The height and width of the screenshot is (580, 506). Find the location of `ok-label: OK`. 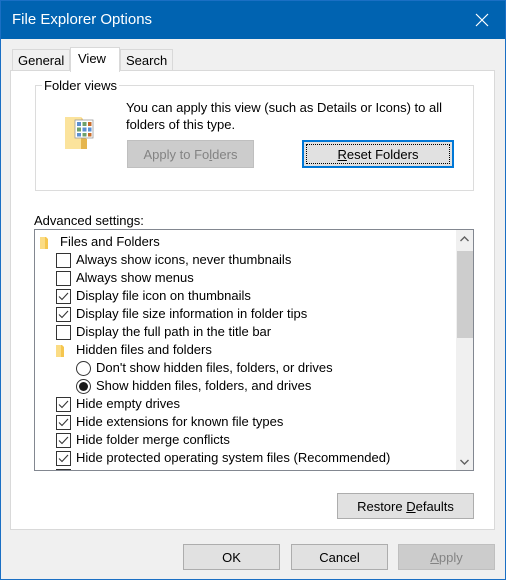

ok-label: OK is located at coordinates (231, 557).